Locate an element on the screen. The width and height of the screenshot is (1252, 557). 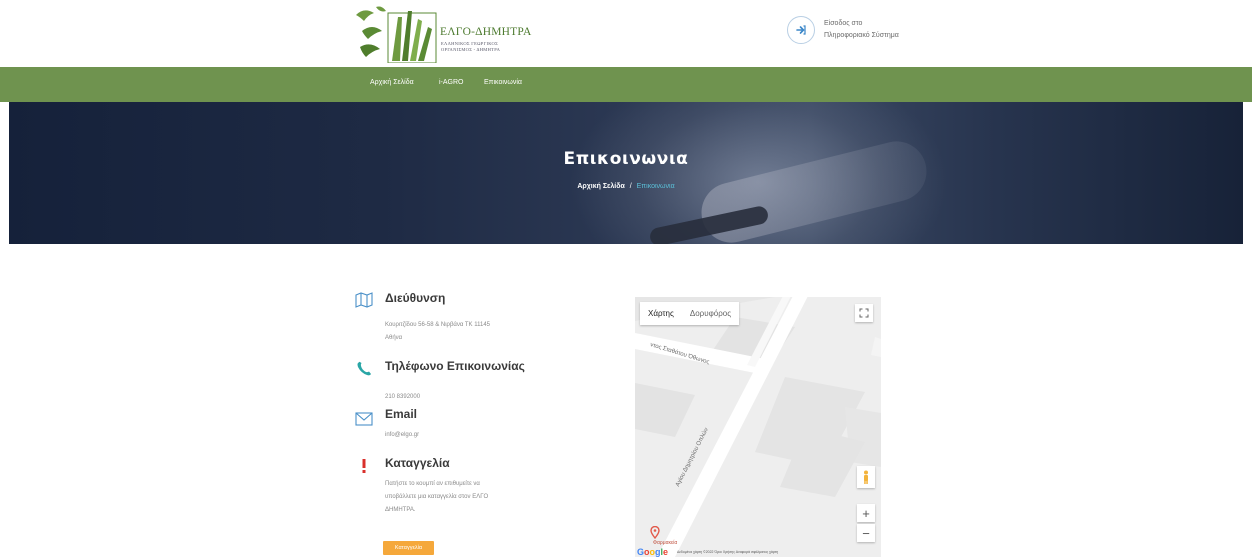
envelope-icon is located at coordinates (364, 419).